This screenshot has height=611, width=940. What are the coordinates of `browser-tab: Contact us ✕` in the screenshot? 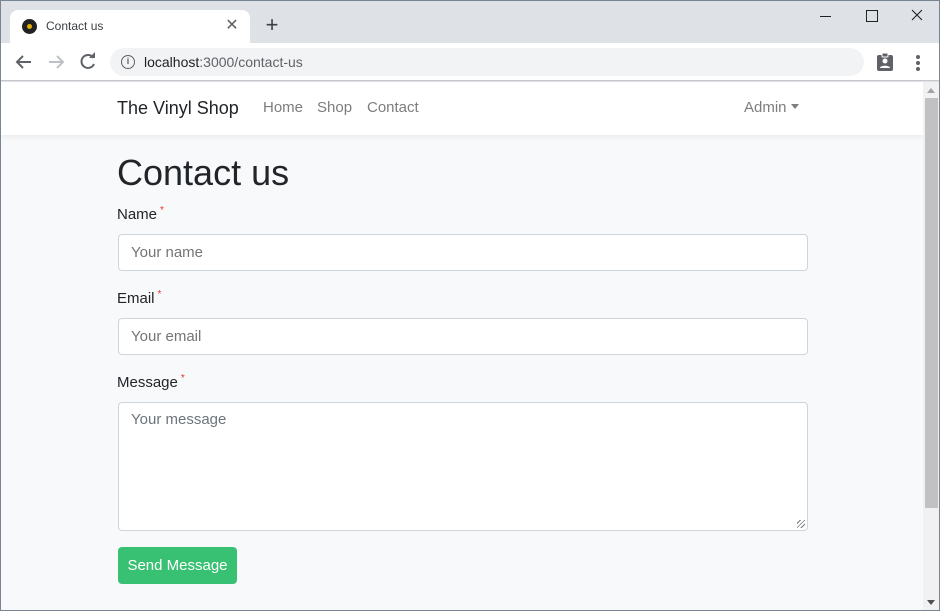 It's located at (130, 26).